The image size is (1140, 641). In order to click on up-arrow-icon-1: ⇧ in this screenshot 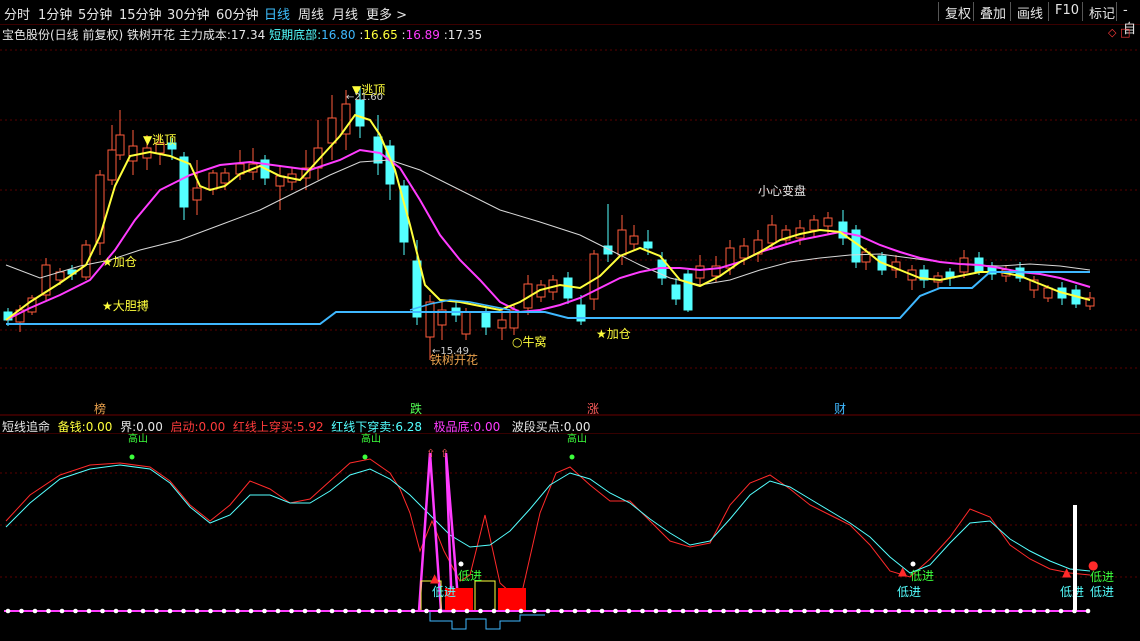, I will do `click(430, 453)`.